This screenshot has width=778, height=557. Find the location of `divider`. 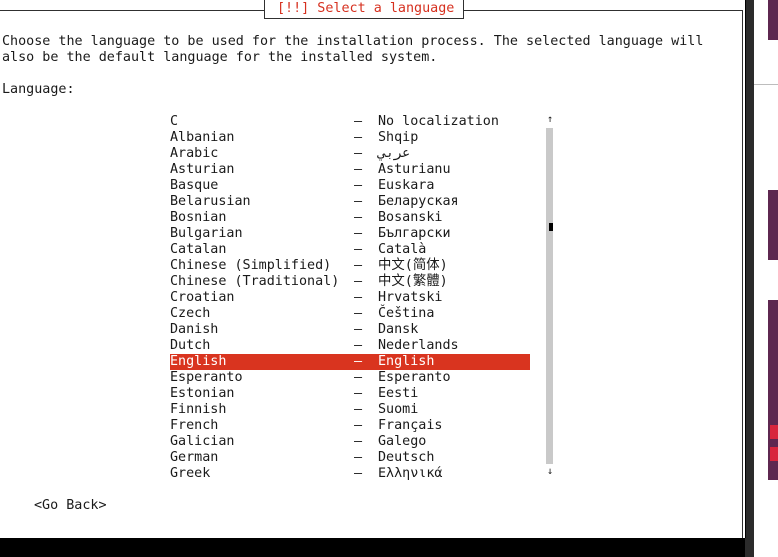

divider is located at coordinates (766, 84).